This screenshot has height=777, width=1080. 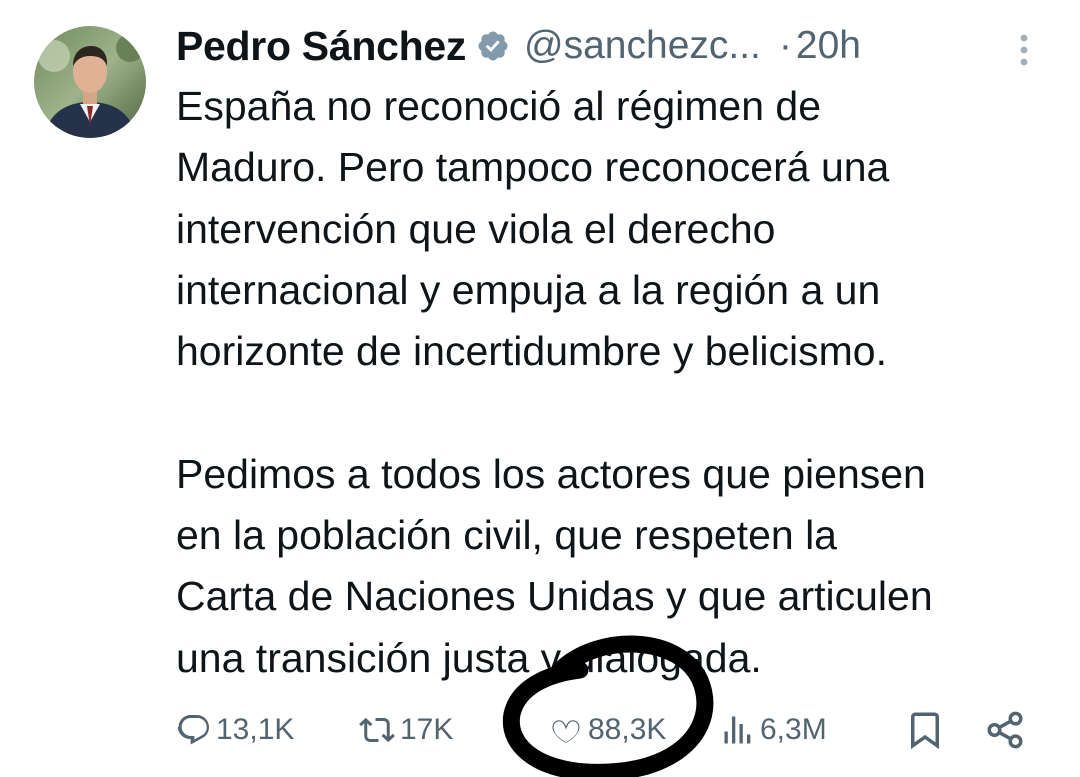 I want to click on repost-button: 17K, so click(x=405, y=730).